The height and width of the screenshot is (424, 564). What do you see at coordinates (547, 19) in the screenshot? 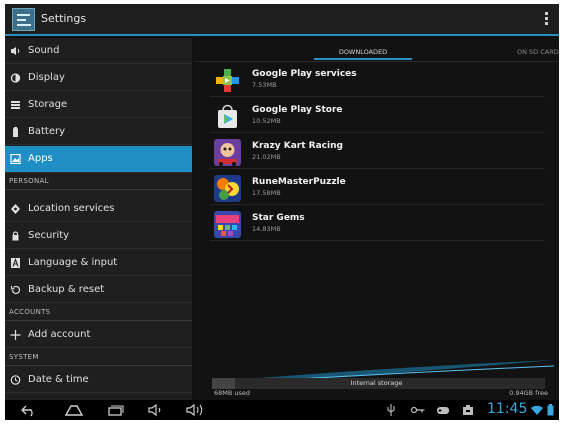
I see `overflow-menu-icon` at bounding box center [547, 19].